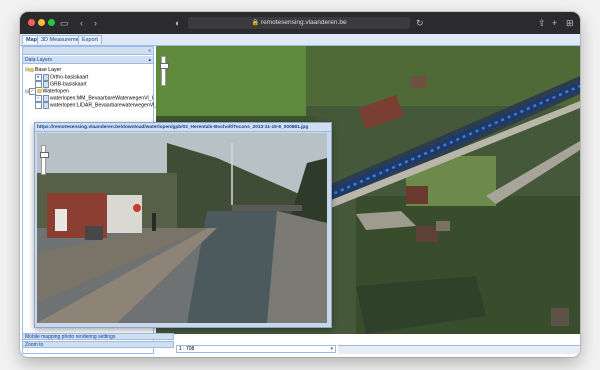 This screenshot has width=600, height=370. Describe the element at coordinates (34, 345) in the screenshot. I see `zoom-to-label: Zoom to` at that location.